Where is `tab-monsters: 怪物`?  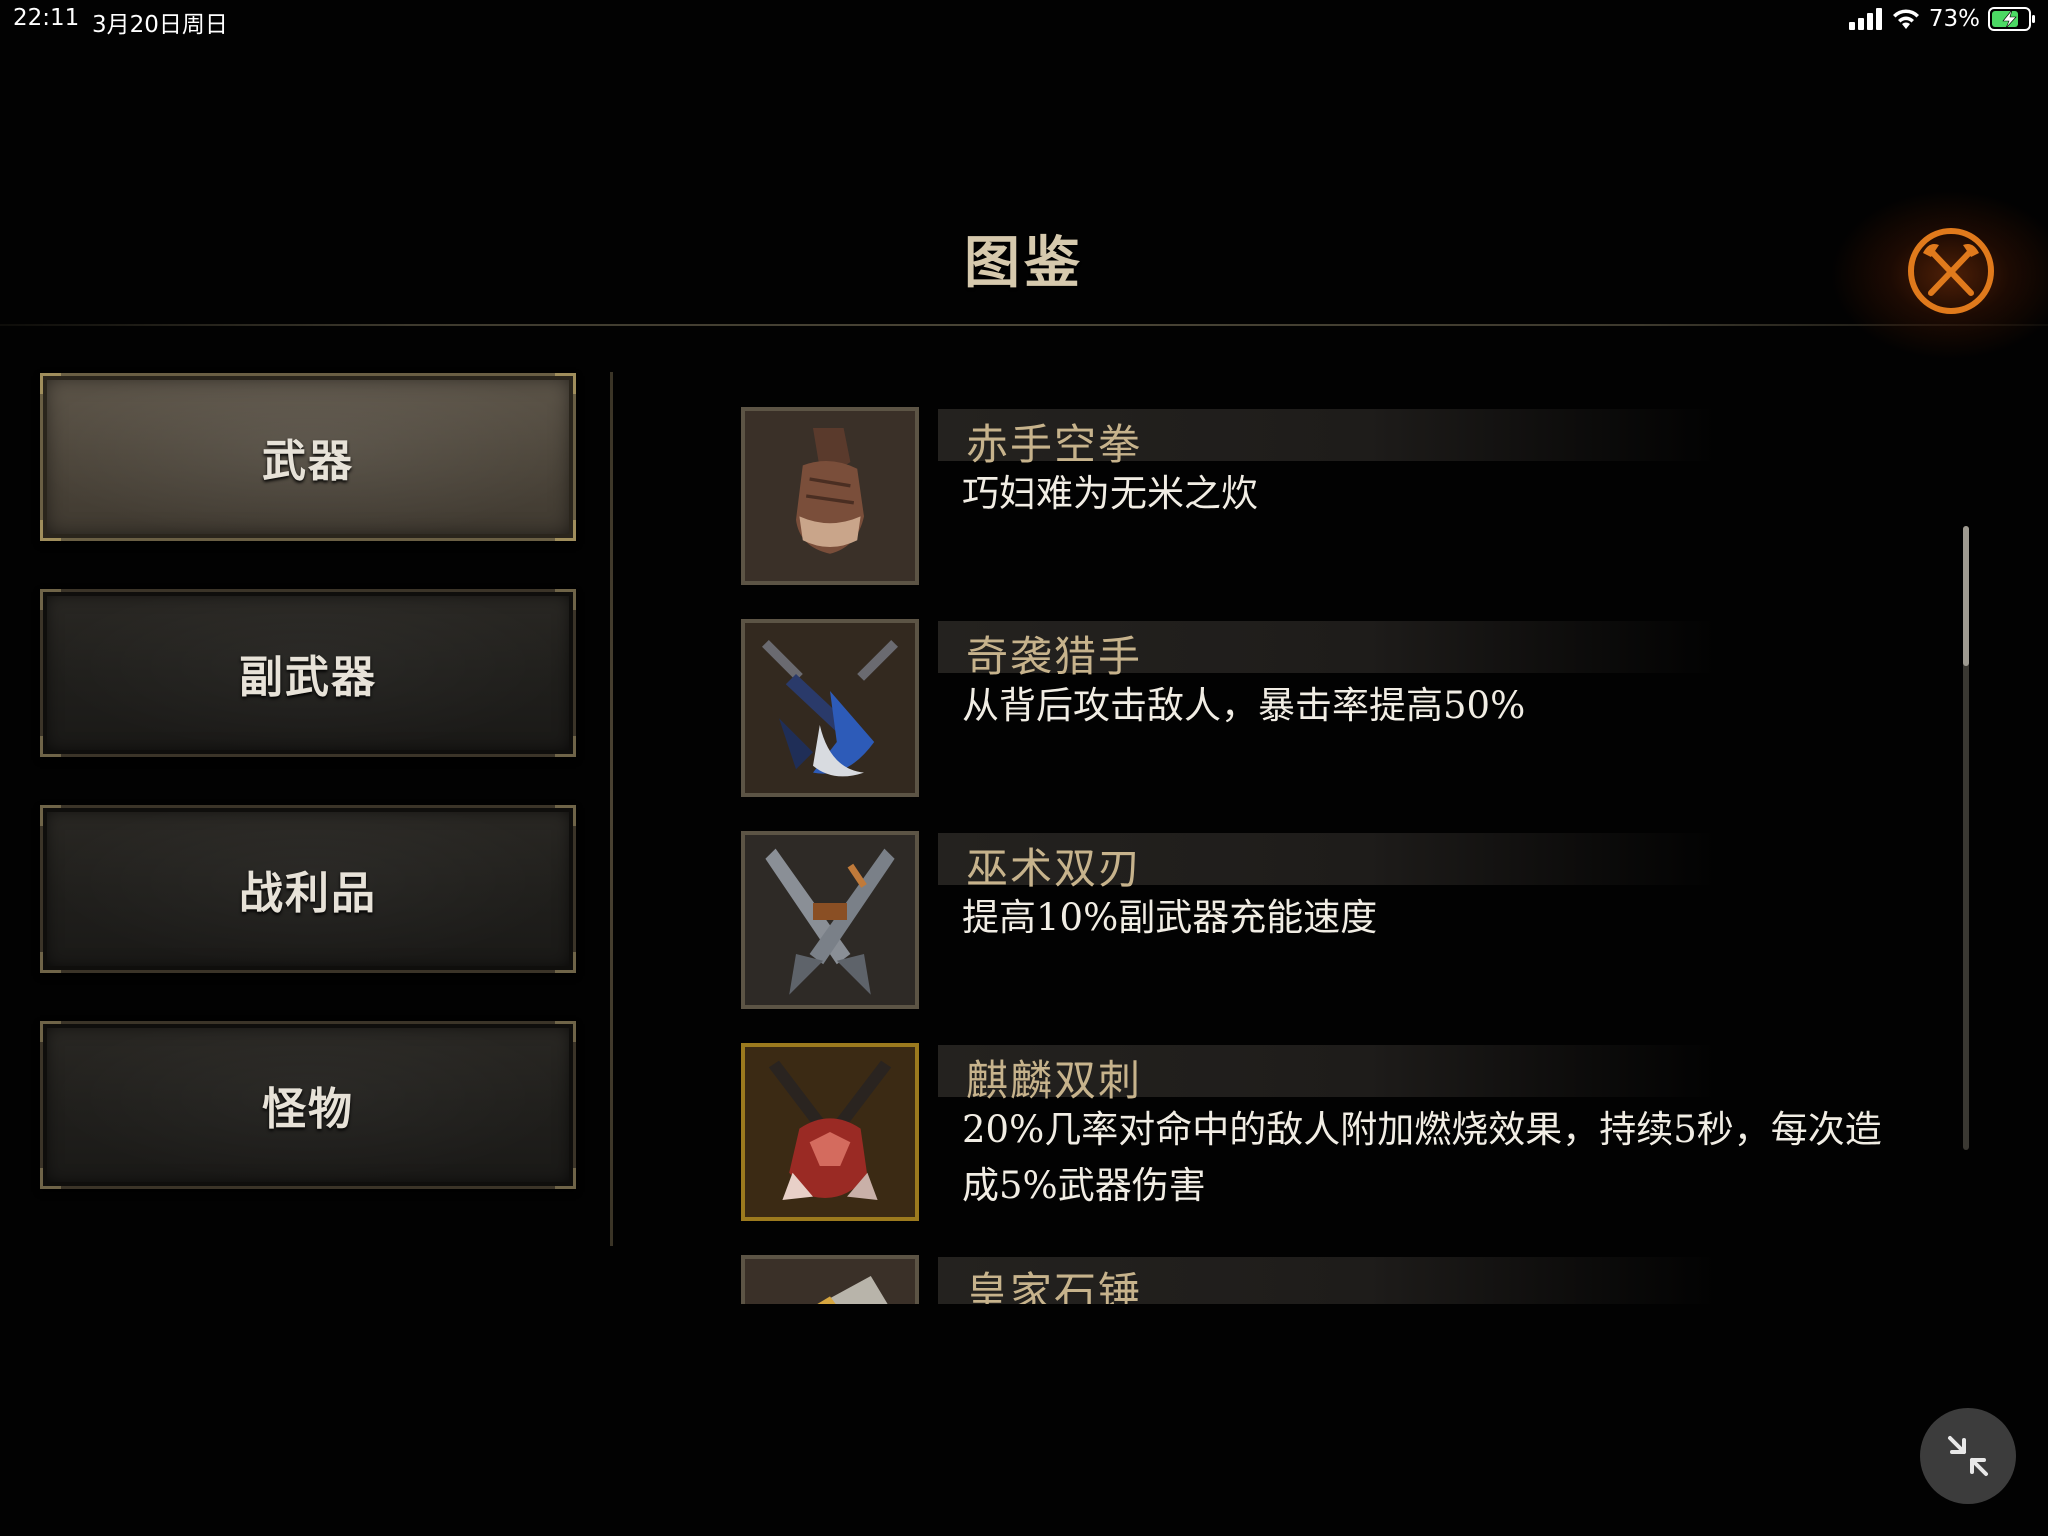 tab-monsters: 怪物 is located at coordinates (308, 1105).